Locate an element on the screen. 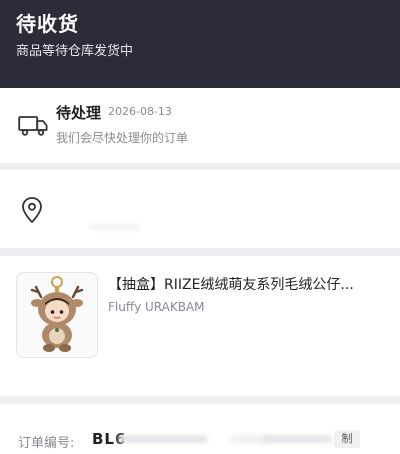 This screenshot has width=400, height=454. location-pin-icon is located at coordinates (32, 210).